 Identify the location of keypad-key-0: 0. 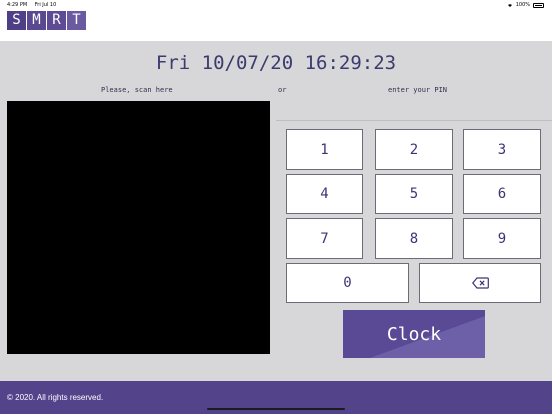
(347, 283).